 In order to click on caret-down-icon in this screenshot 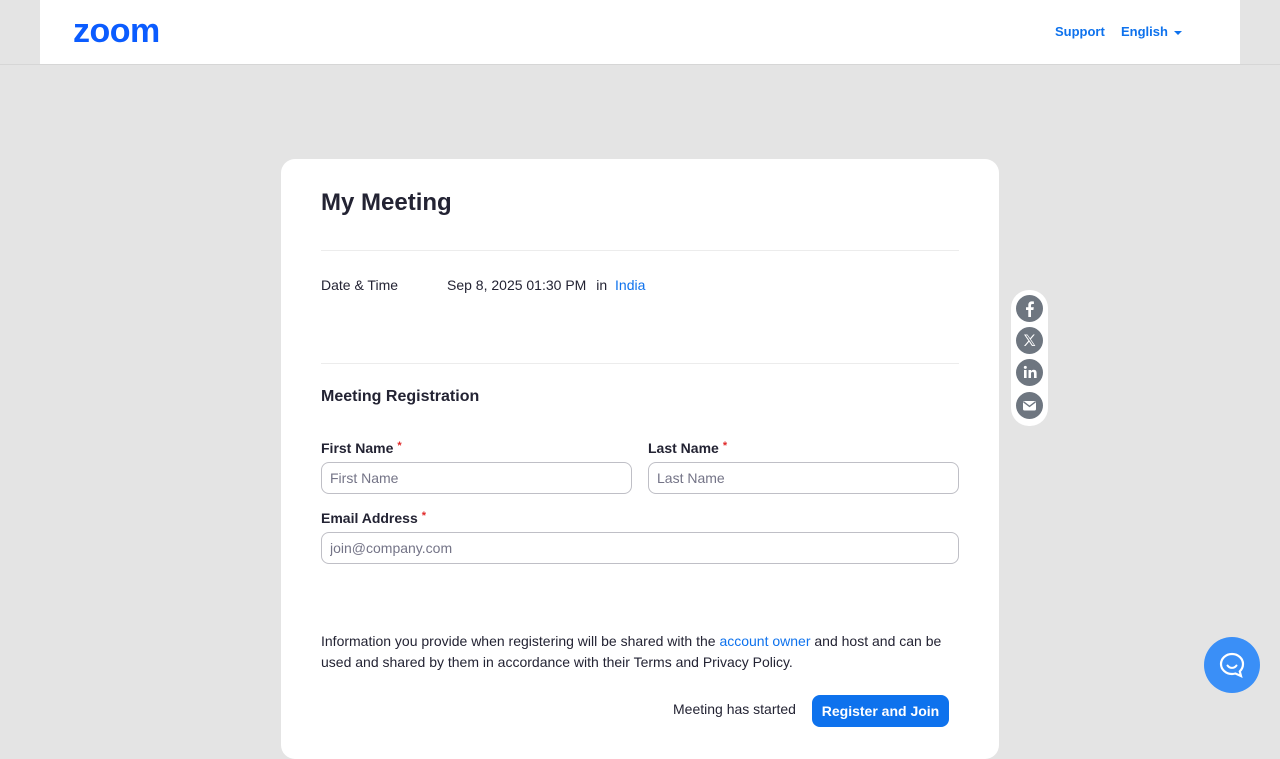, I will do `click(1177, 32)`.